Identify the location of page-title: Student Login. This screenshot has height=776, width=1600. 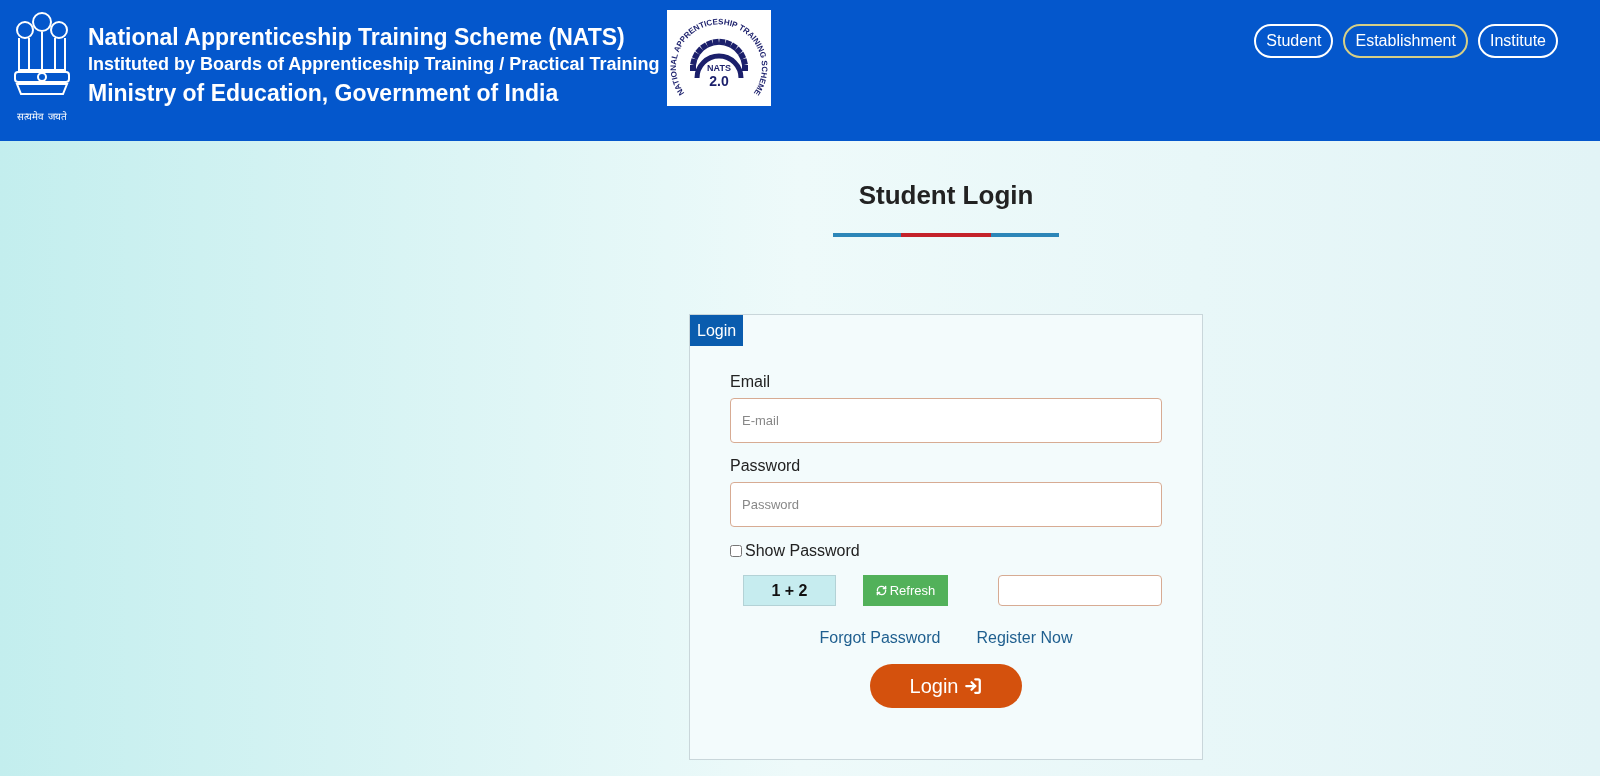
(946, 195).